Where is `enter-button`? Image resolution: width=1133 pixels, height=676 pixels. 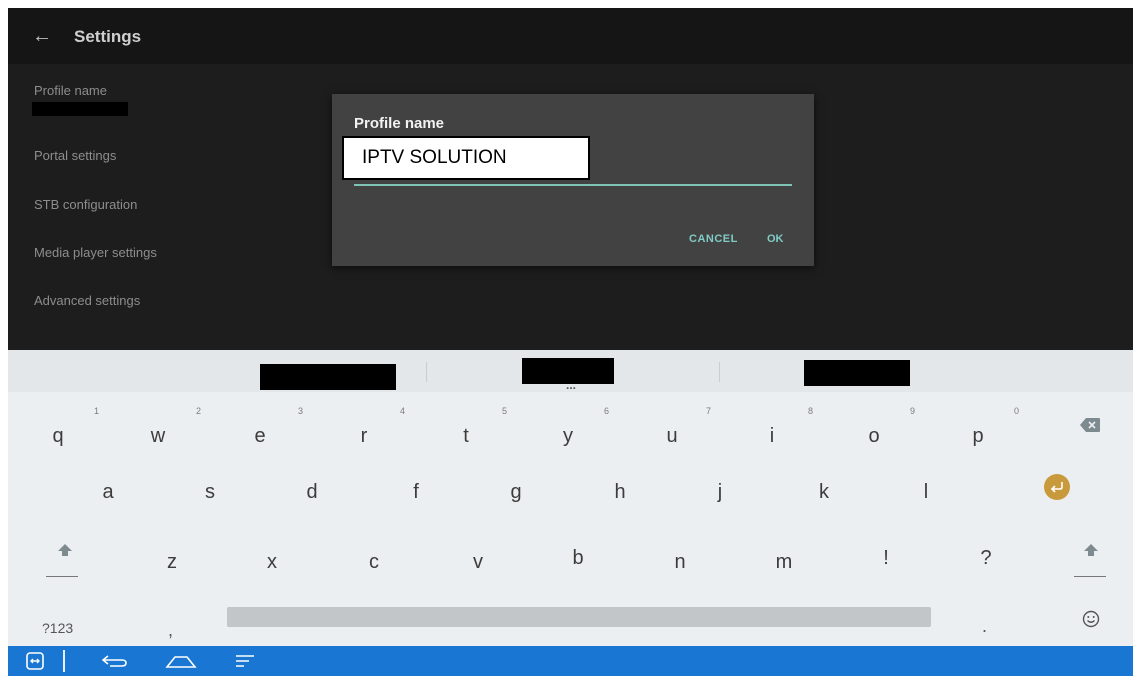
enter-button is located at coordinates (1057, 487).